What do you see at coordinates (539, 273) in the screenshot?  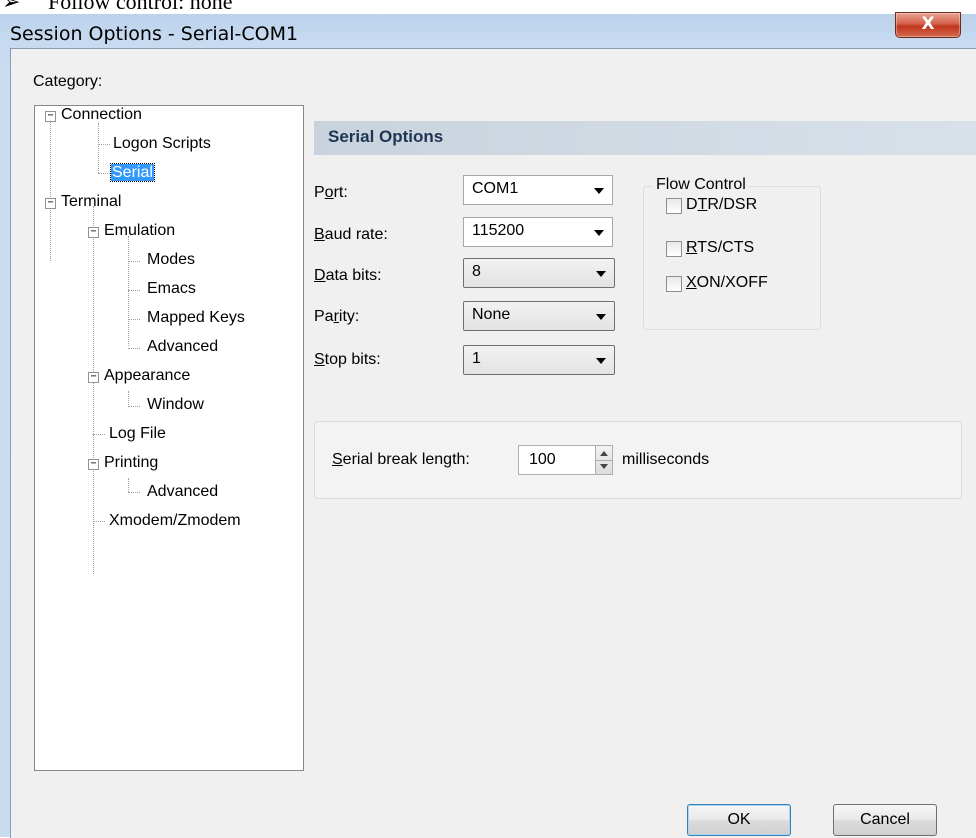 I see `data-bits-dropdown: 8` at bounding box center [539, 273].